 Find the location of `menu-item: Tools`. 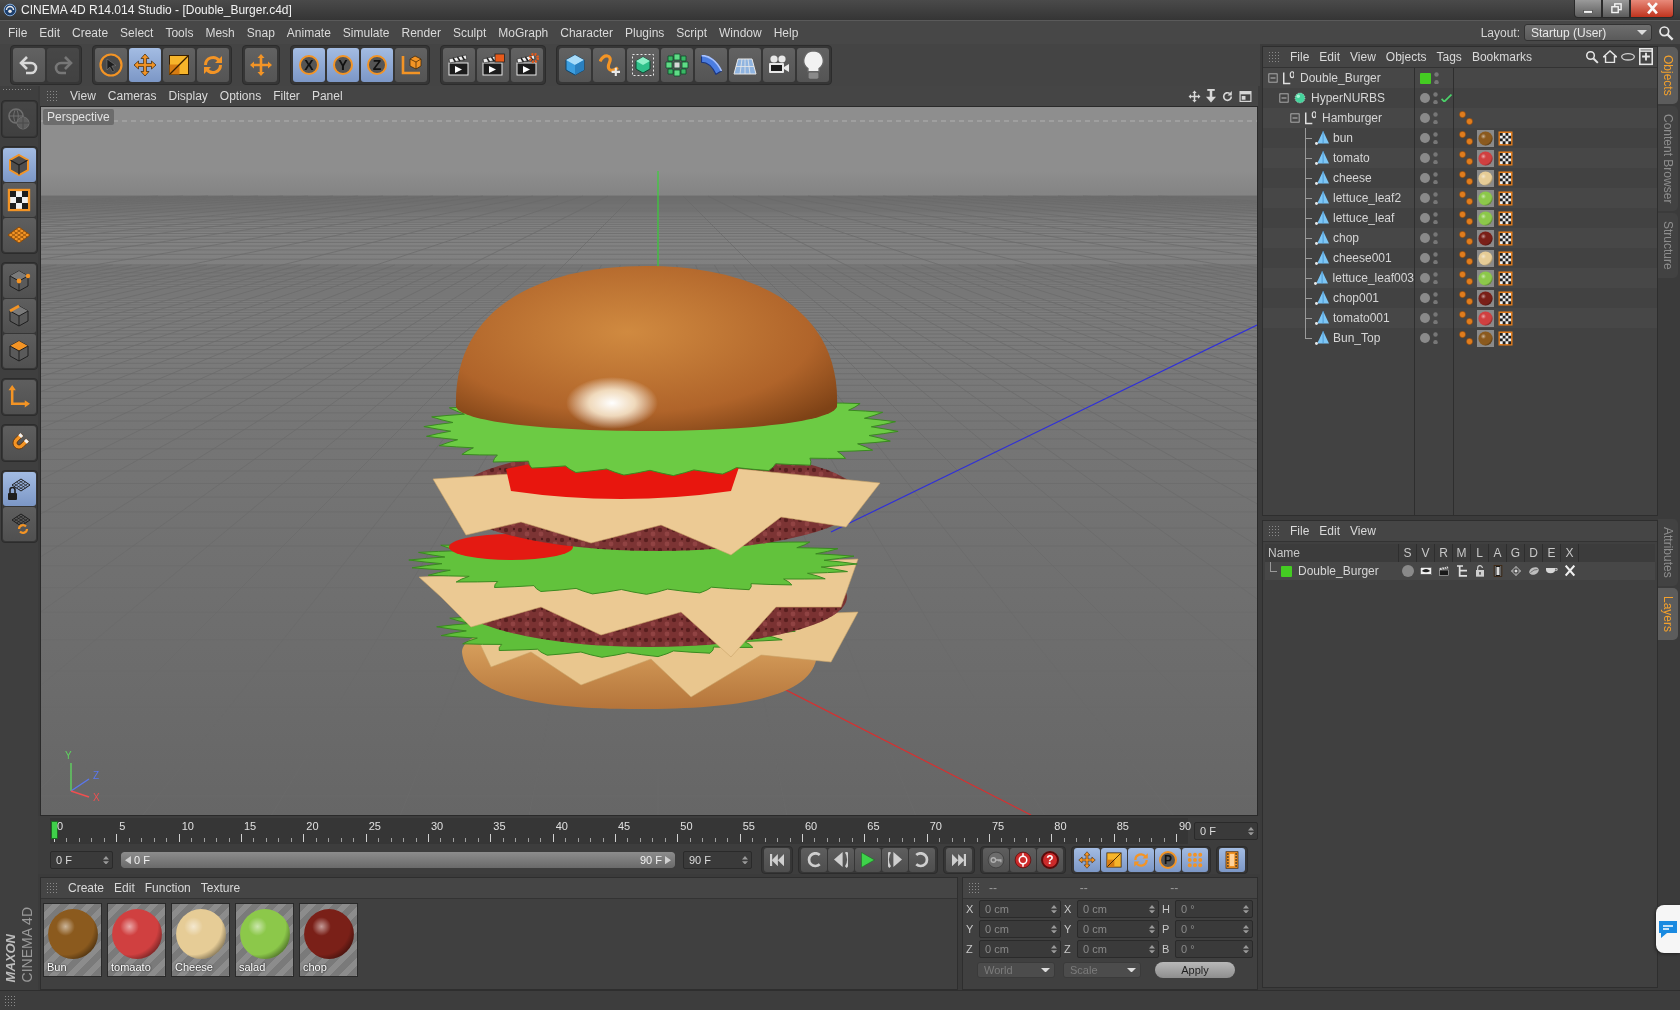

menu-item: Tools is located at coordinates (179, 32).